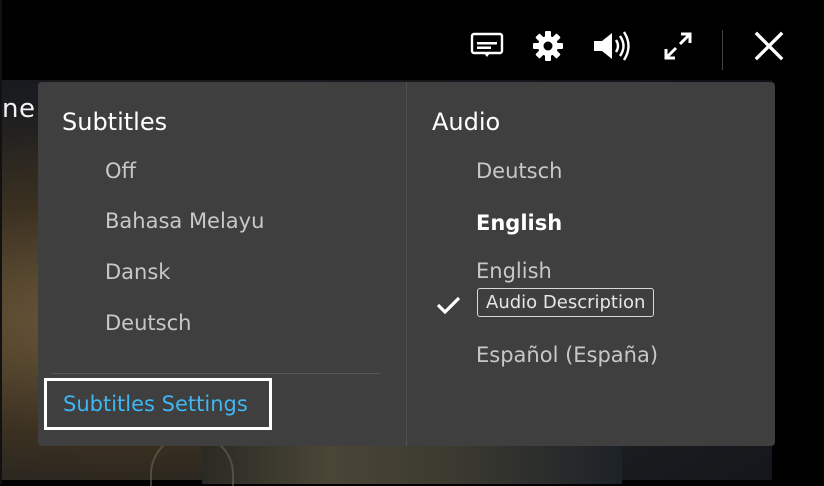 The height and width of the screenshot is (486, 824). Describe the element at coordinates (519, 223) in the screenshot. I see `audio-option-english: English` at that location.